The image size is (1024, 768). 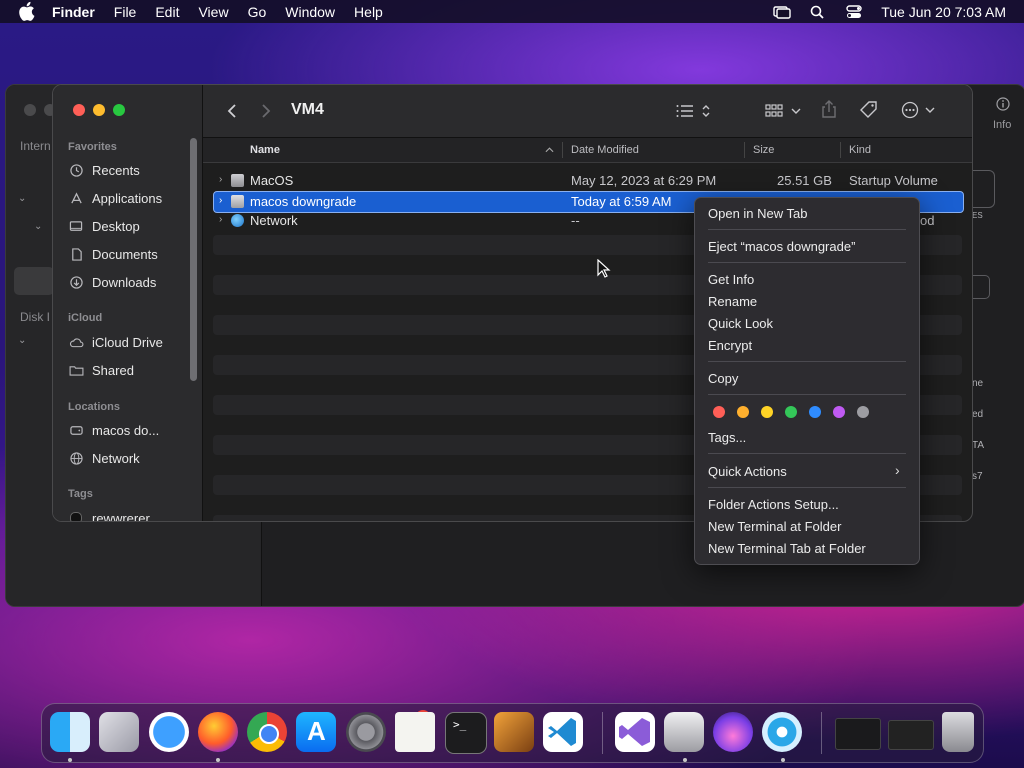 What do you see at coordinates (743, 412) in the screenshot?
I see `tag-color-orange` at bounding box center [743, 412].